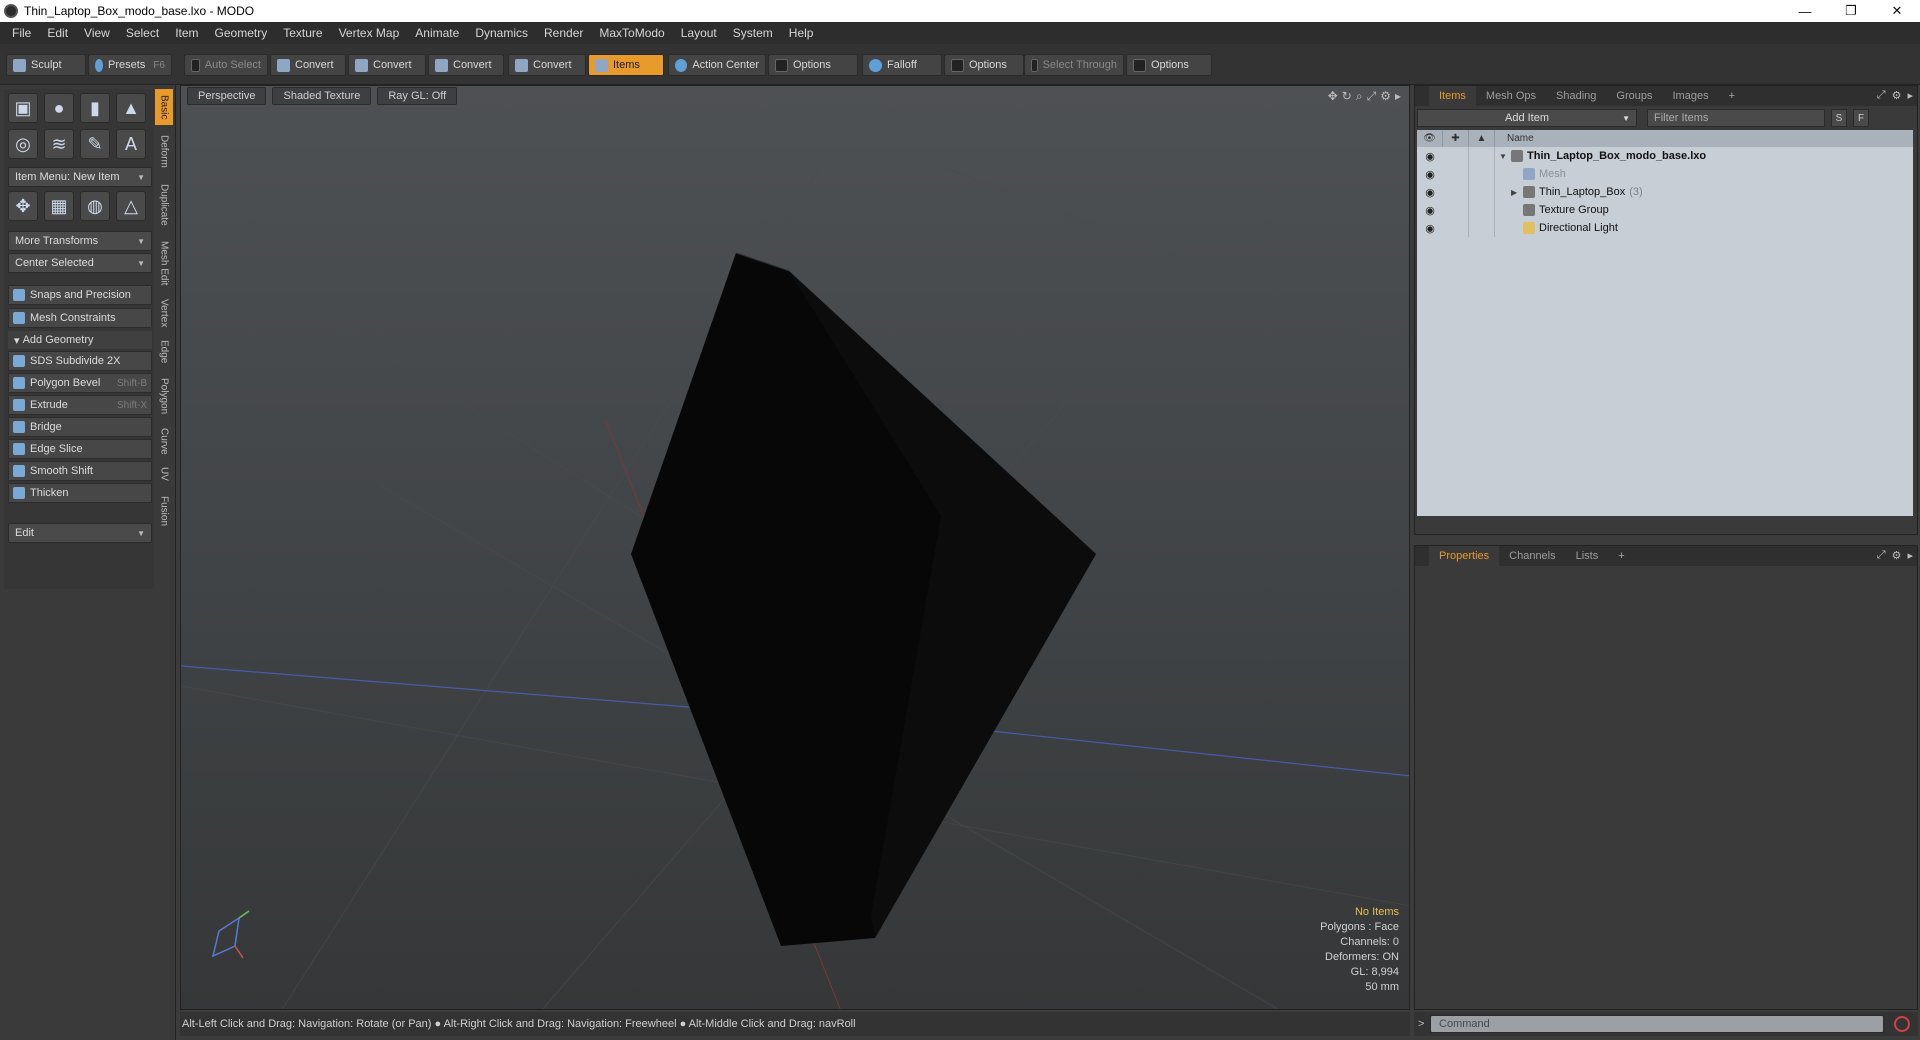 The width and height of the screenshot is (1920, 1040). Describe the element at coordinates (80, 533) in the screenshot. I see `edit-dropdown: Edit ▼` at that location.